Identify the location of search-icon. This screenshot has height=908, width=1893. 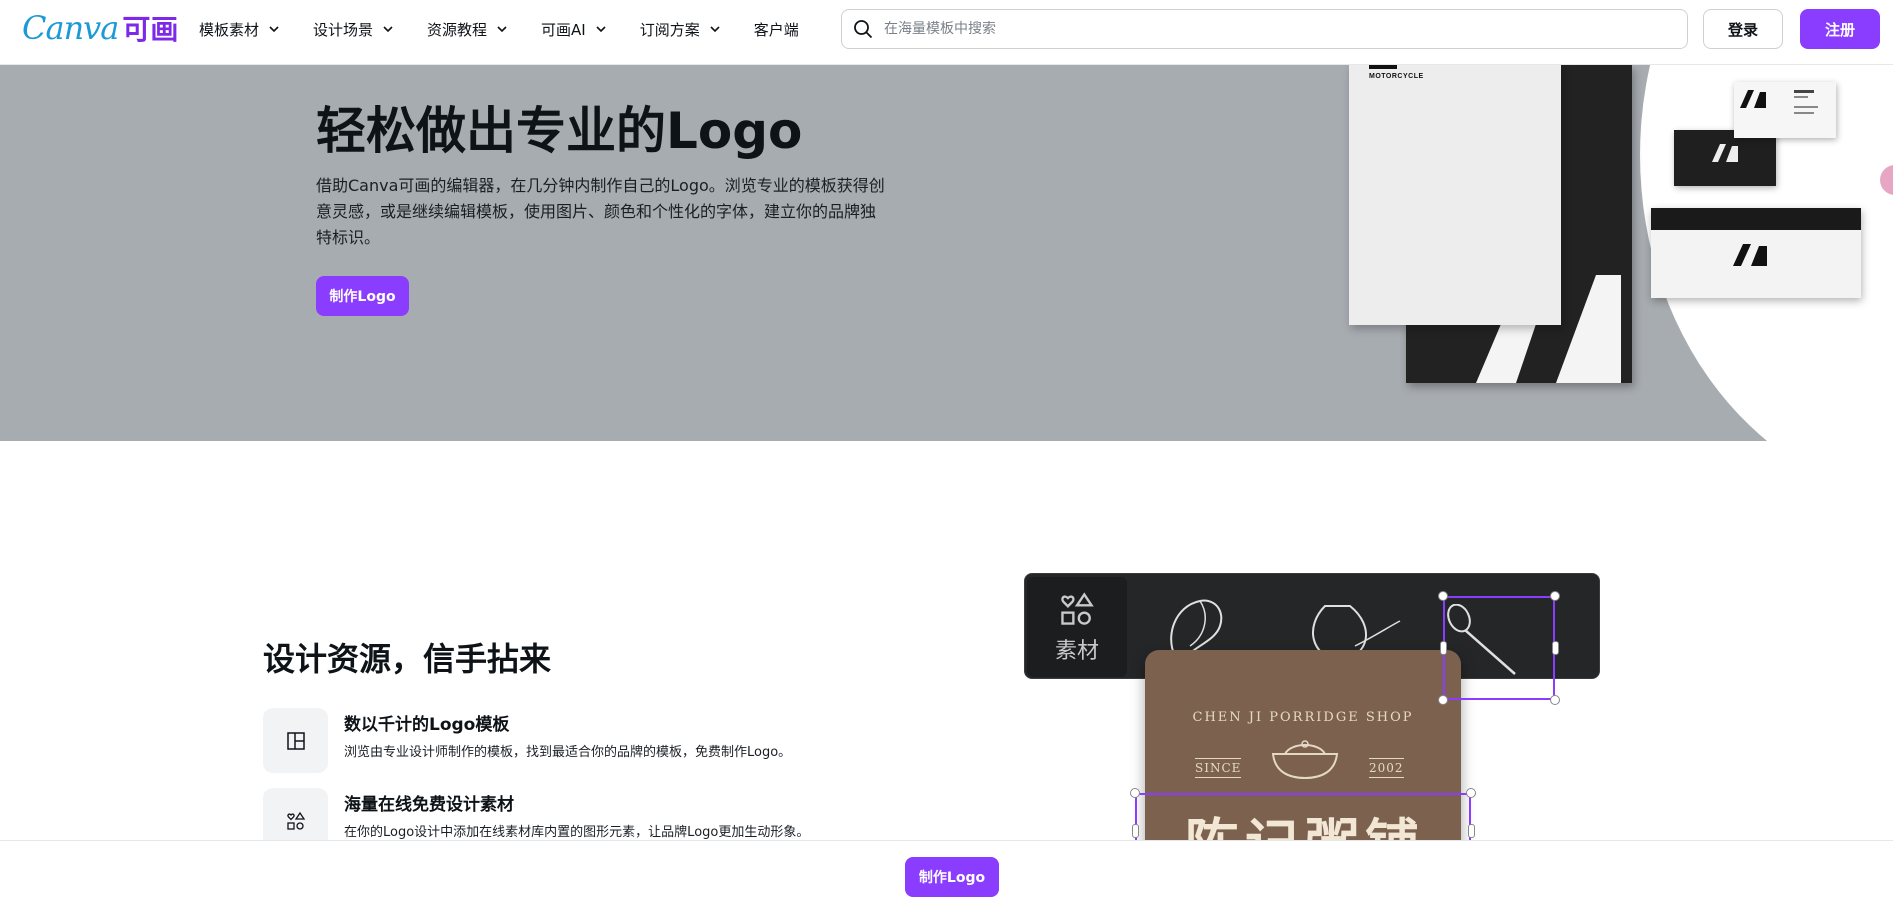
(863, 29).